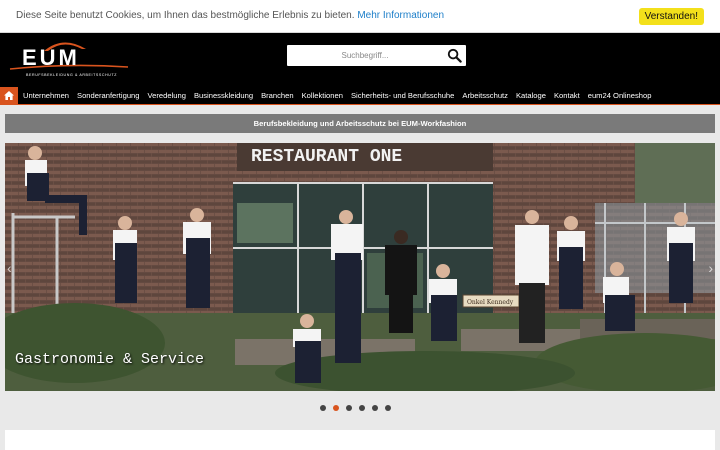 The height and width of the screenshot is (450, 720). What do you see at coordinates (490, 302) in the screenshot?
I see `onkel-kennedy-sign: Onkel Kennedy` at bounding box center [490, 302].